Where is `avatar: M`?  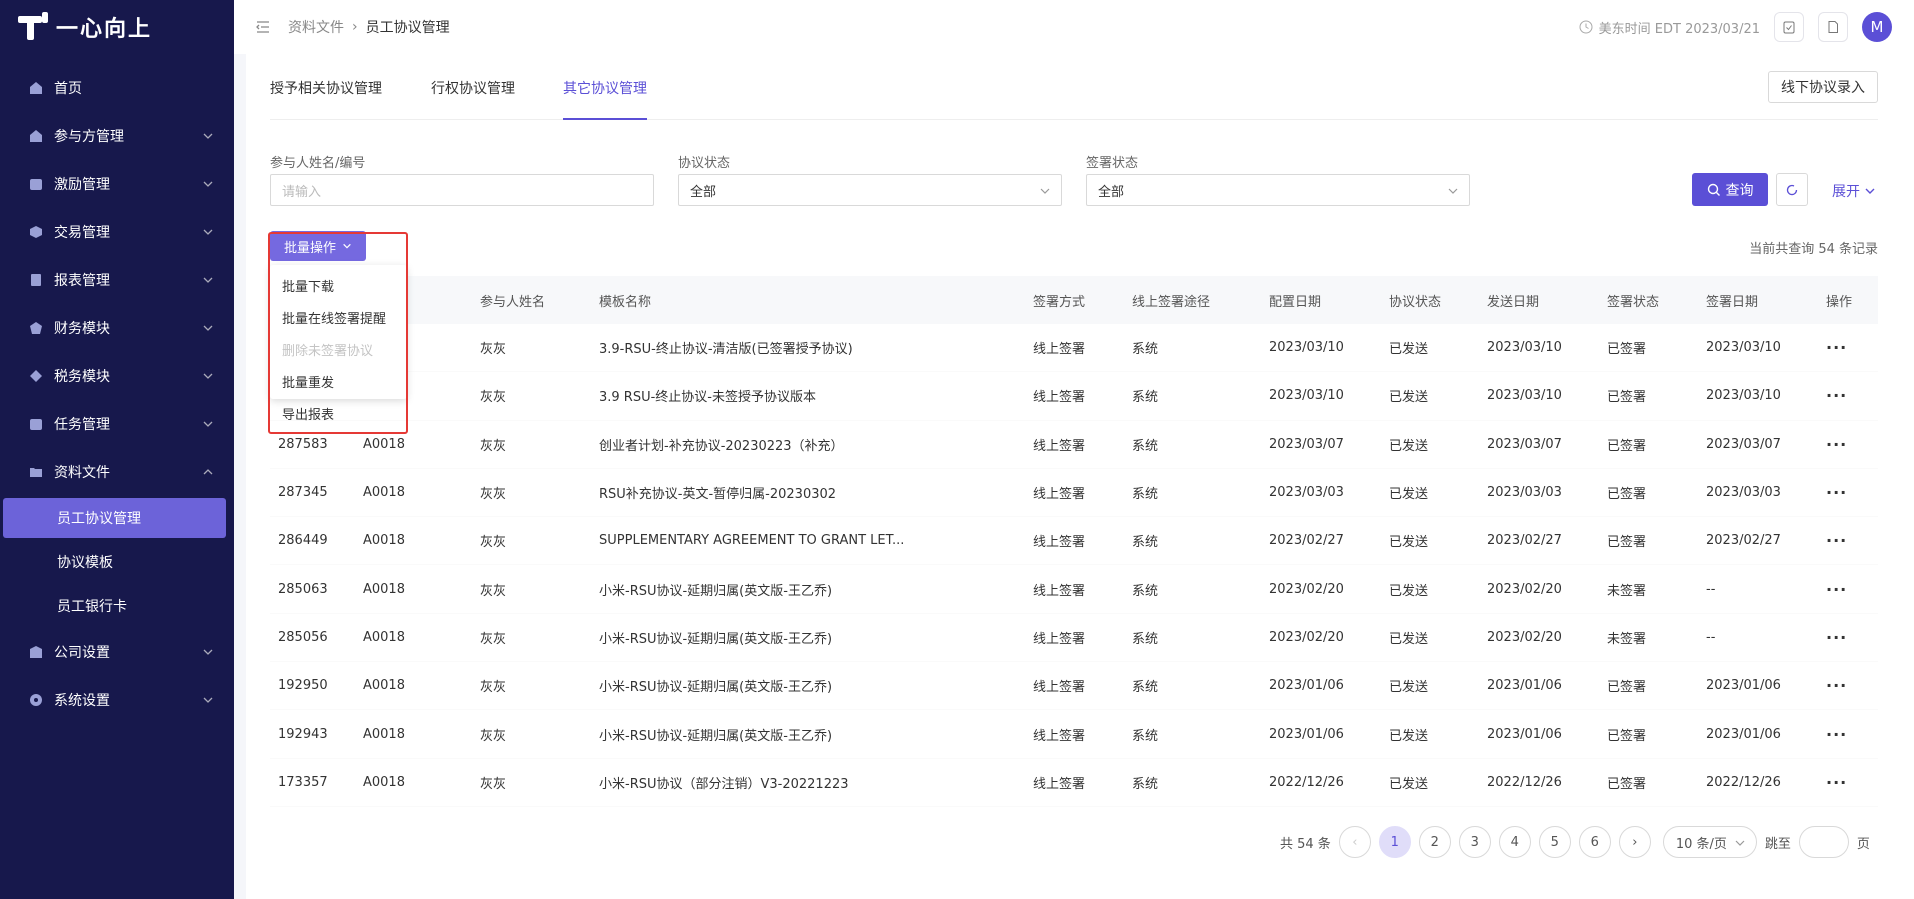
avatar: M is located at coordinates (1877, 27).